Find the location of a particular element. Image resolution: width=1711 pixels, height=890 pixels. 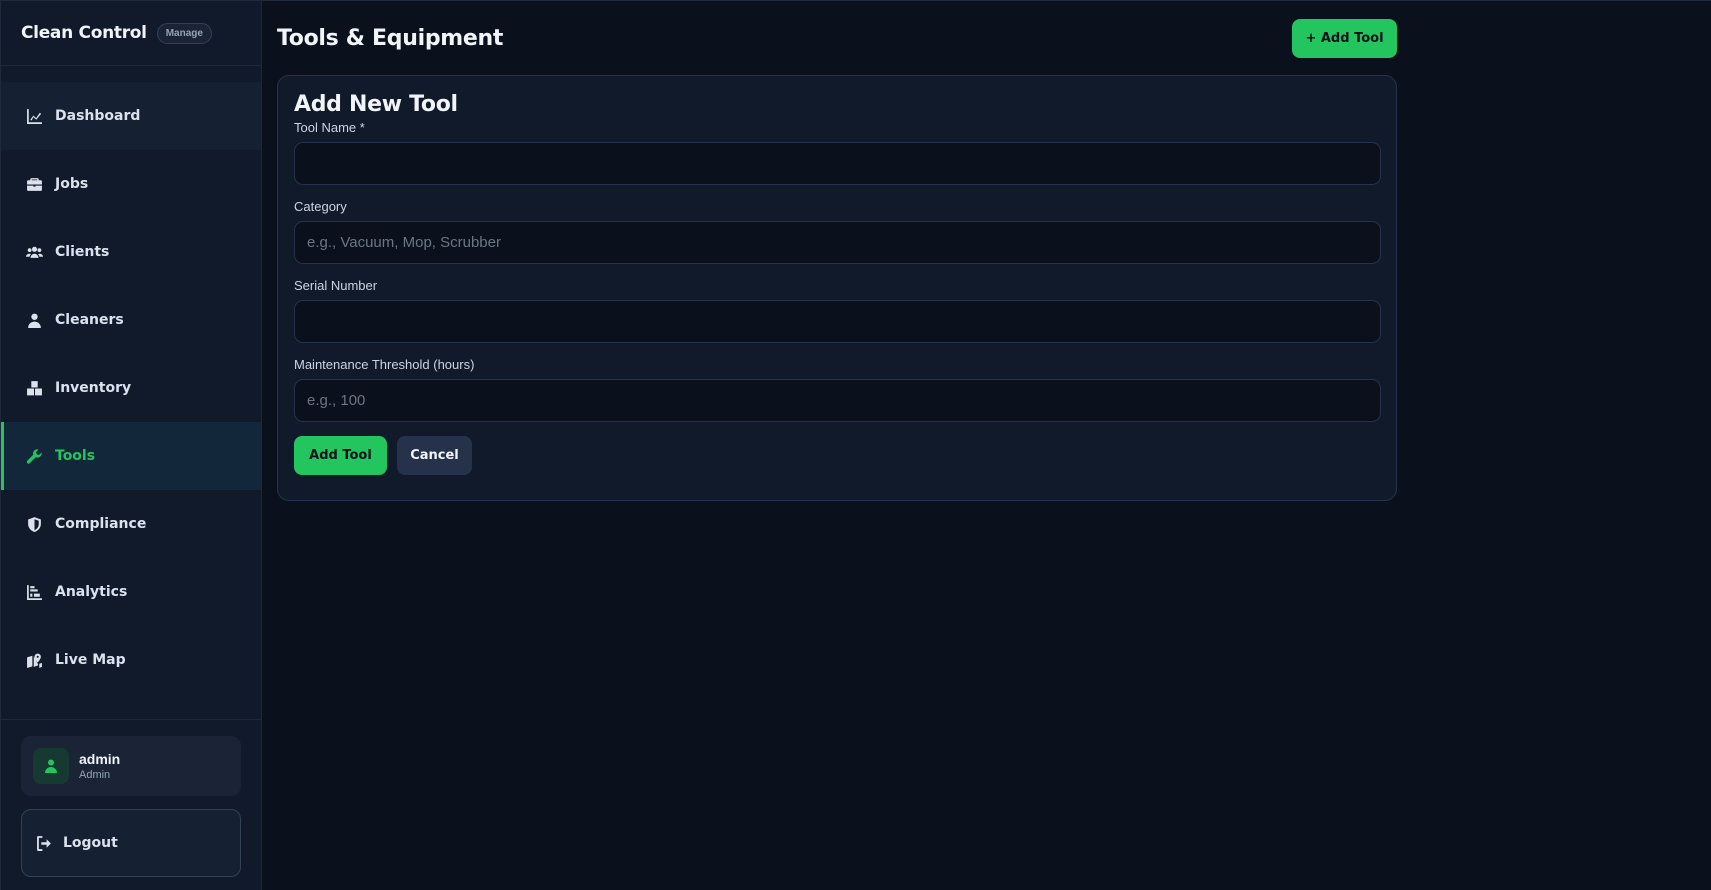

sidebar-item-label: Jobs is located at coordinates (72, 184).